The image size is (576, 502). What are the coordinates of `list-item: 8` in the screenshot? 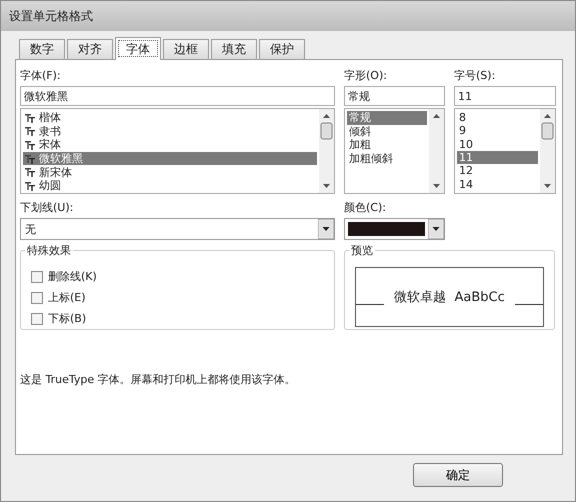 It's located at (497, 117).